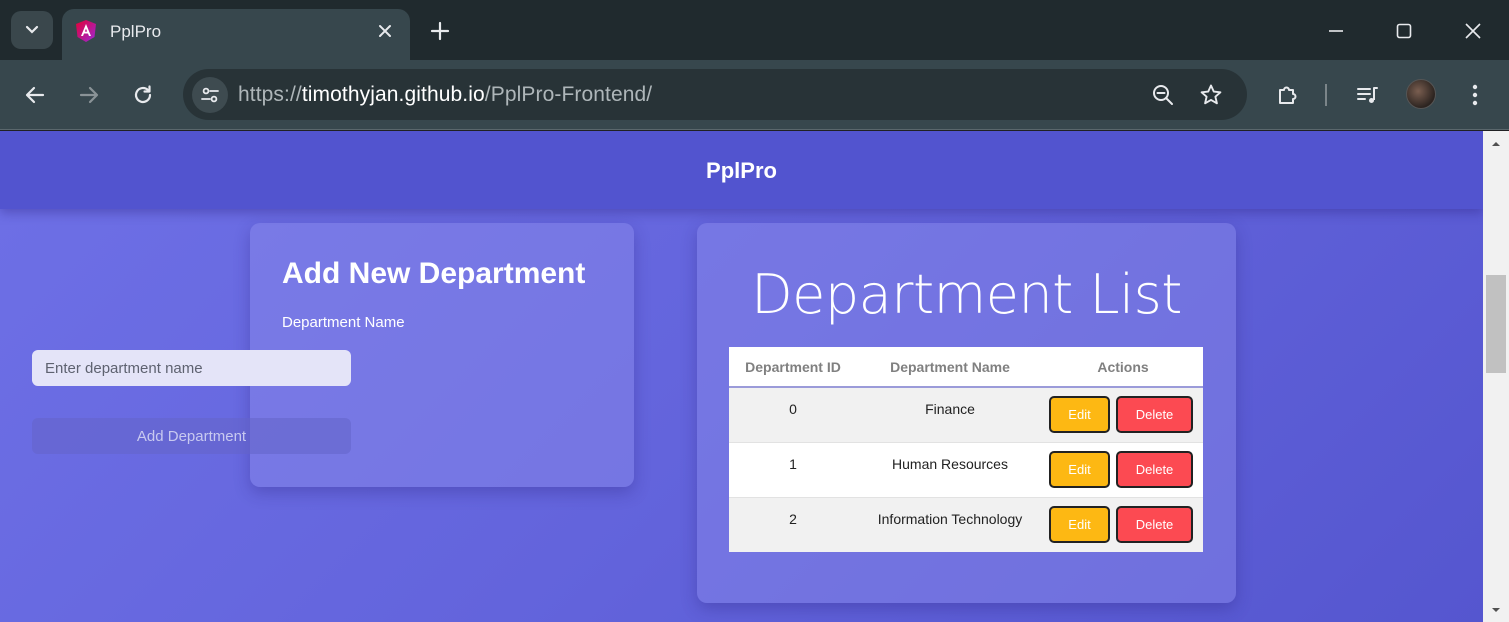  I want to click on maximize-icon, so click(1404, 31).